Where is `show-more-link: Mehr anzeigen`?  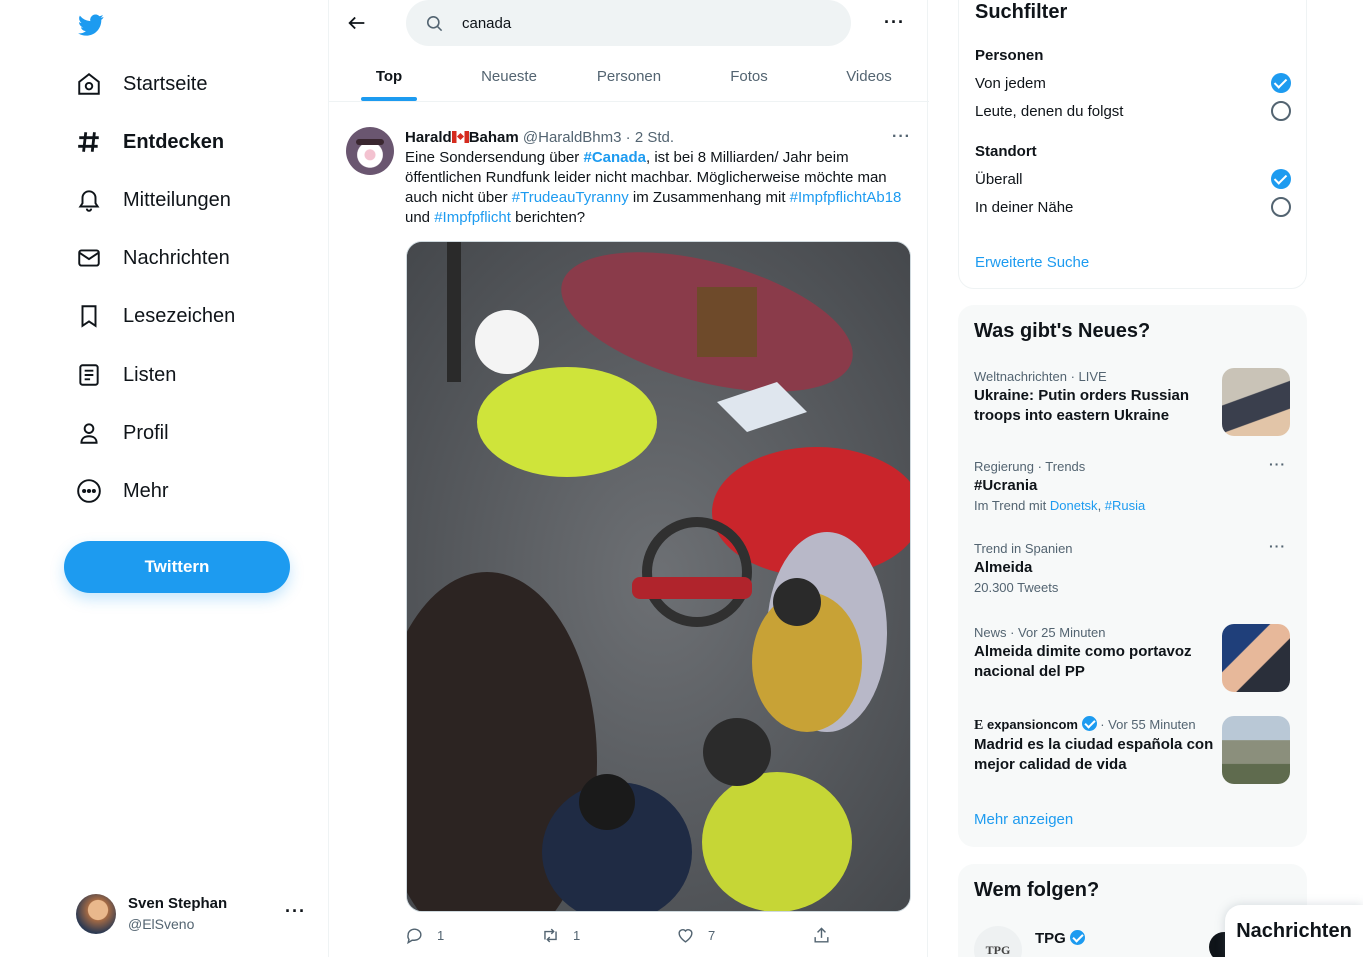 show-more-link: Mehr anzeigen is located at coordinates (1023, 819).